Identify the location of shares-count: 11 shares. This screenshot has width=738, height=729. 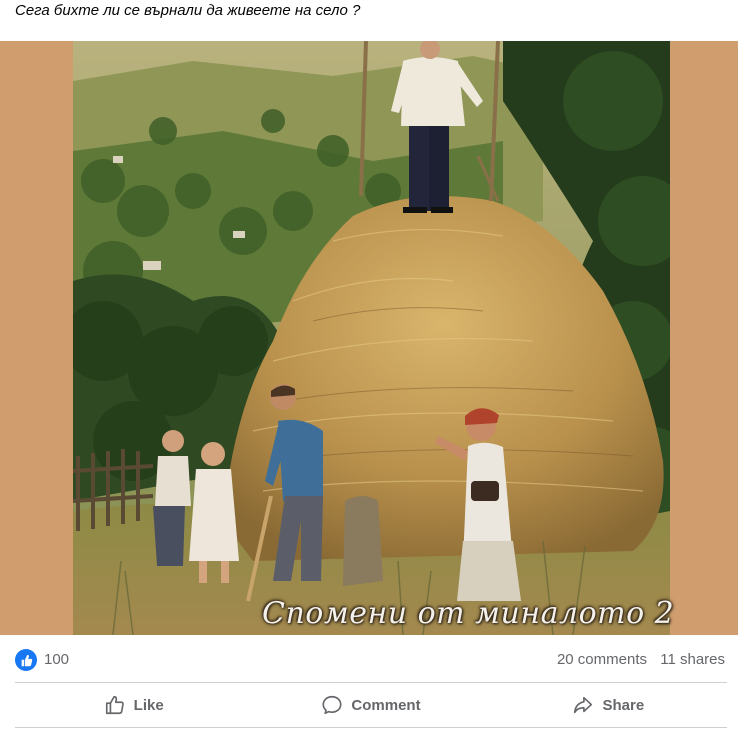
(692, 660).